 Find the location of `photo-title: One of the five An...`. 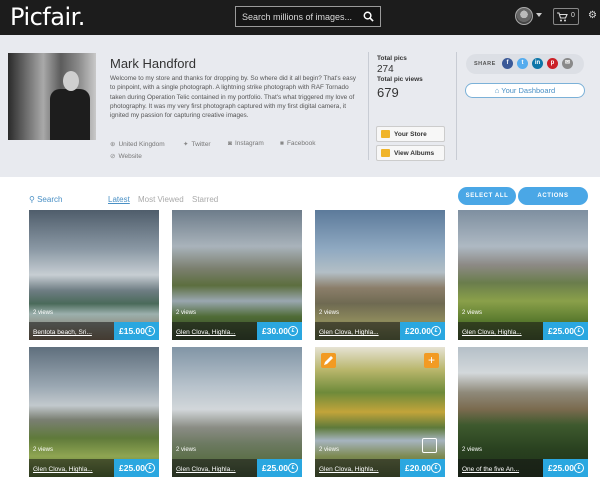

photo-title: One of the five An... is located at coordinates (502, 469).